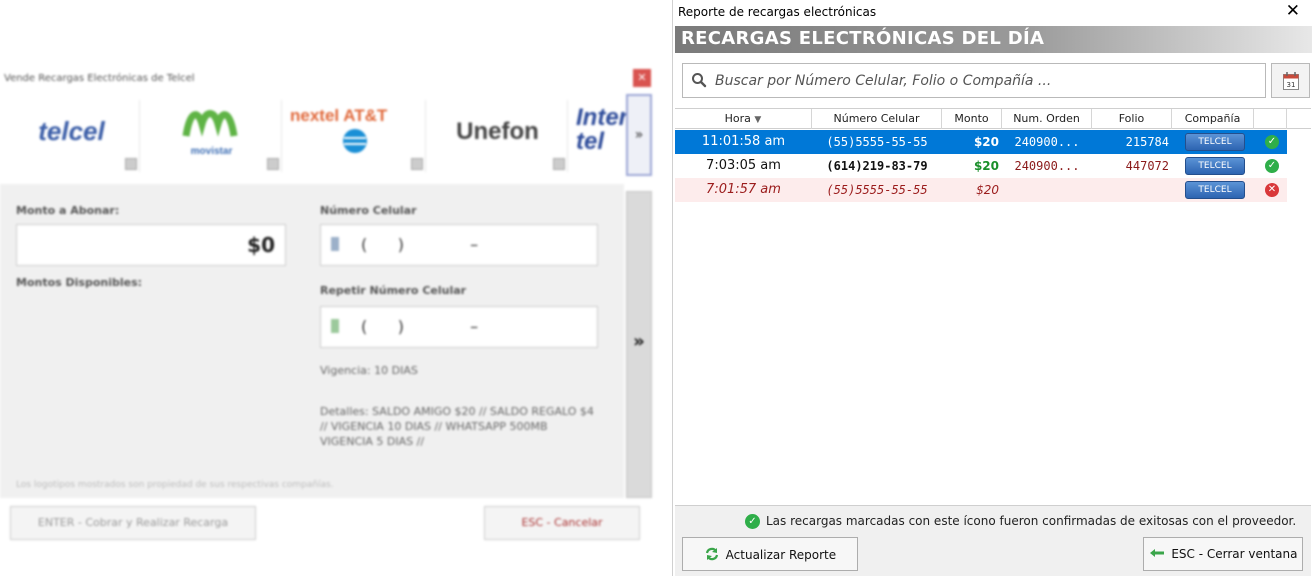  Describe the element at coordinates (1270, 119) in the screenshot. I see `column-header-status` at that location.